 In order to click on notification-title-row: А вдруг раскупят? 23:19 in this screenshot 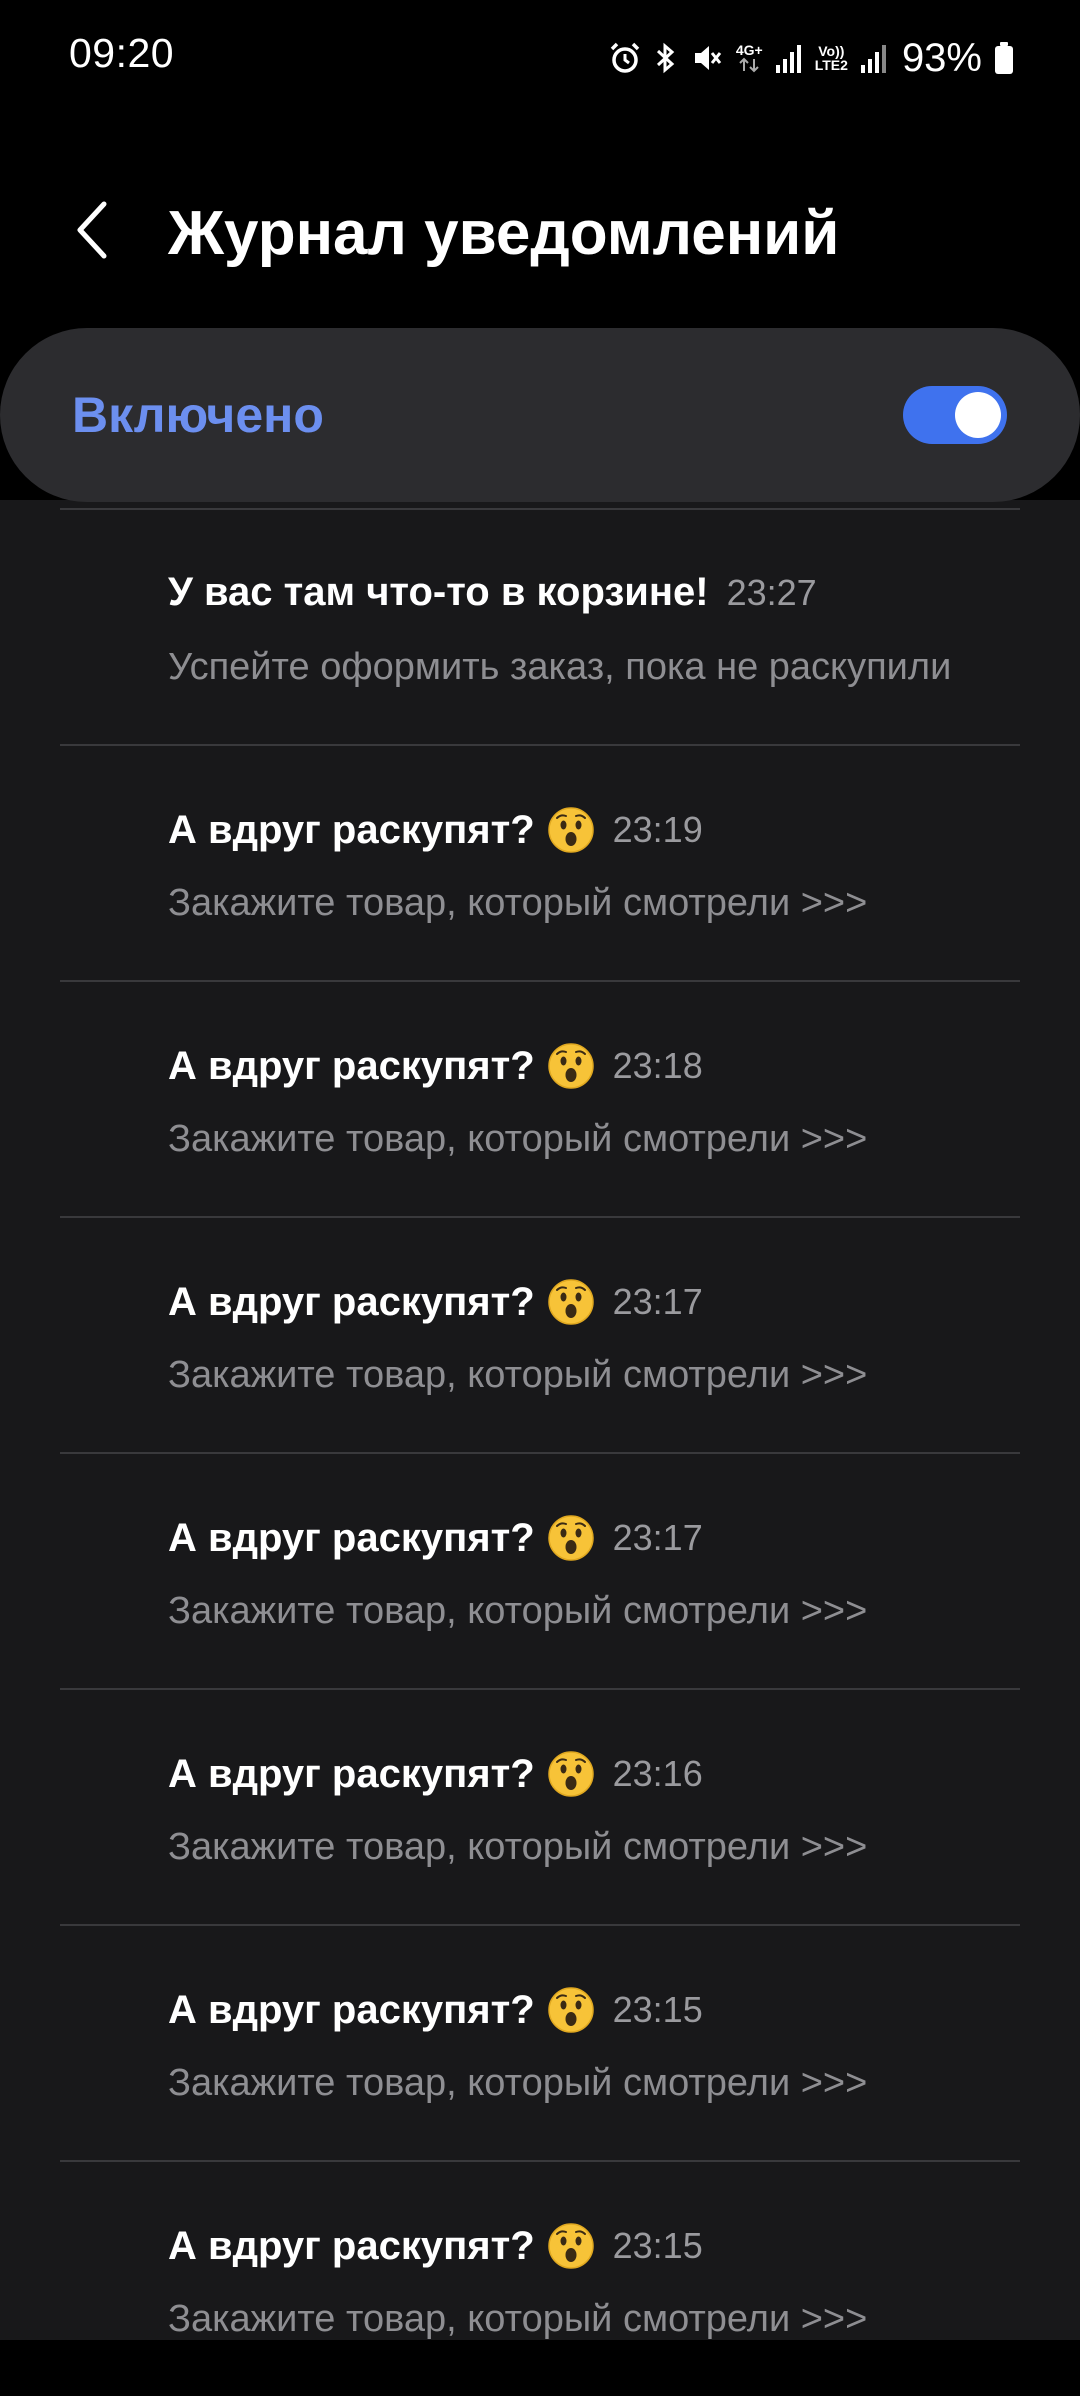, I will do `click(435, 830)`.